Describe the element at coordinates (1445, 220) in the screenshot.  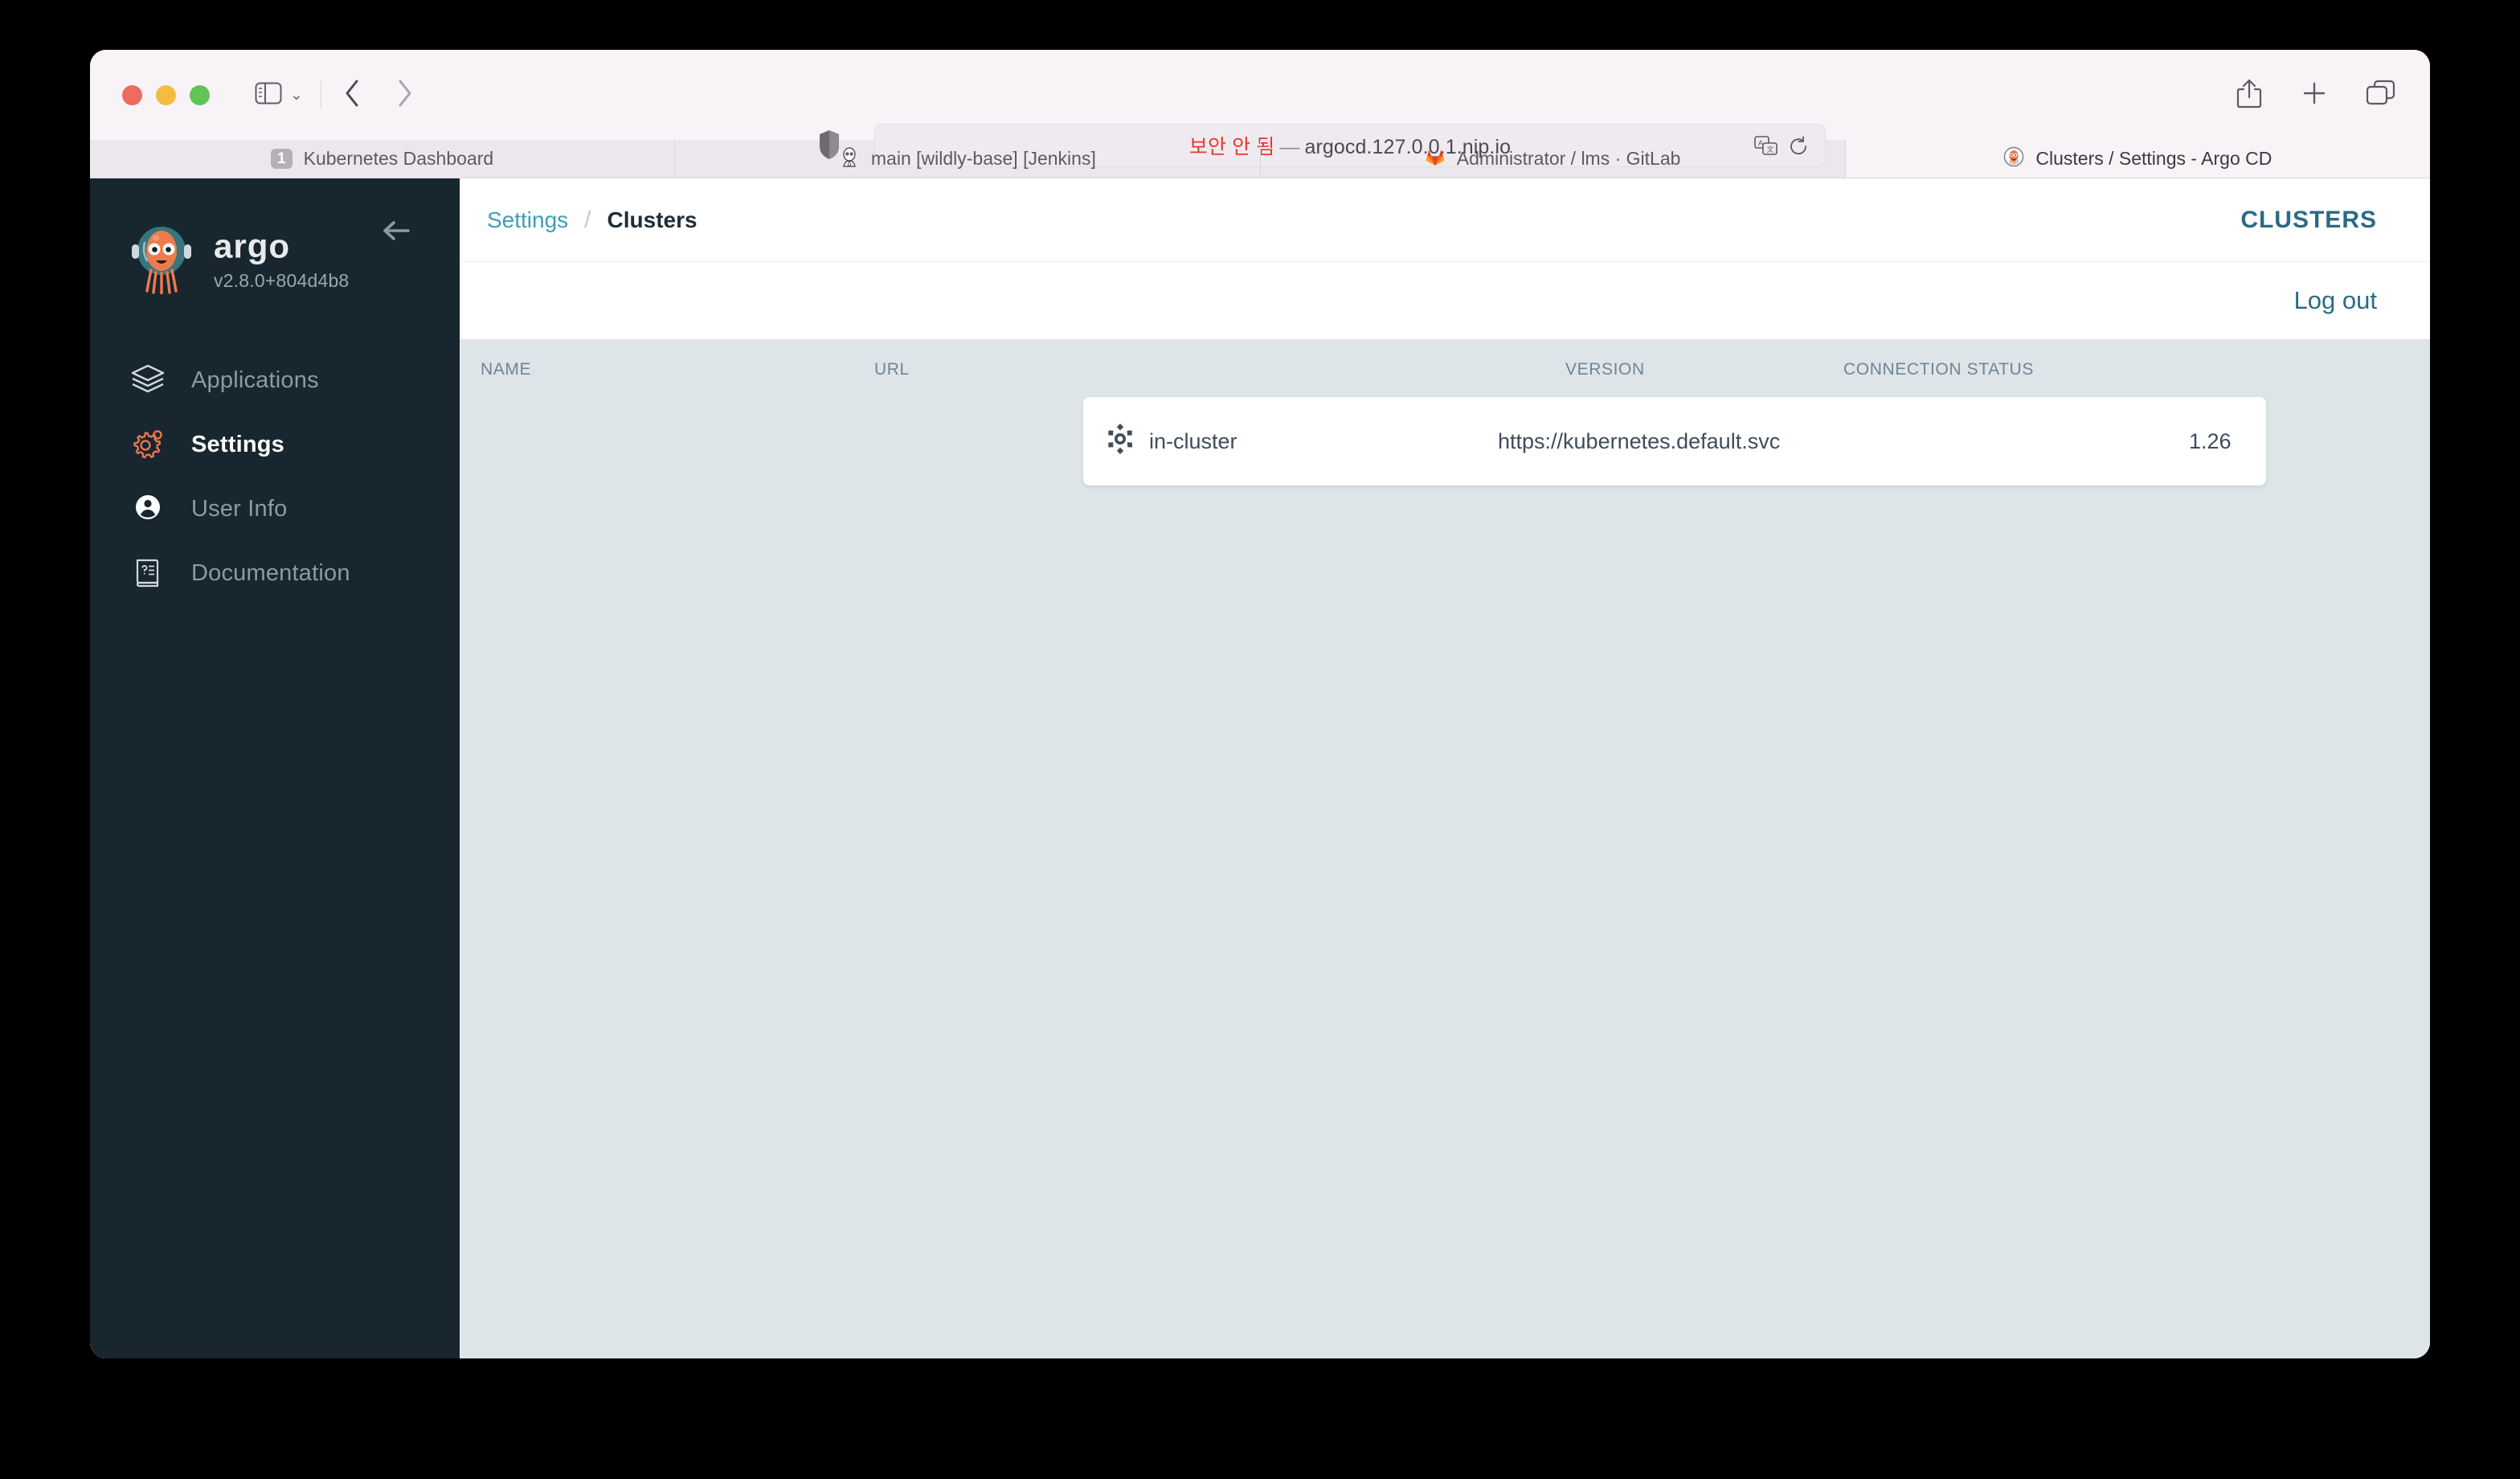
I see `page-header: Settings / Clusters CLUSTERS` at that location.